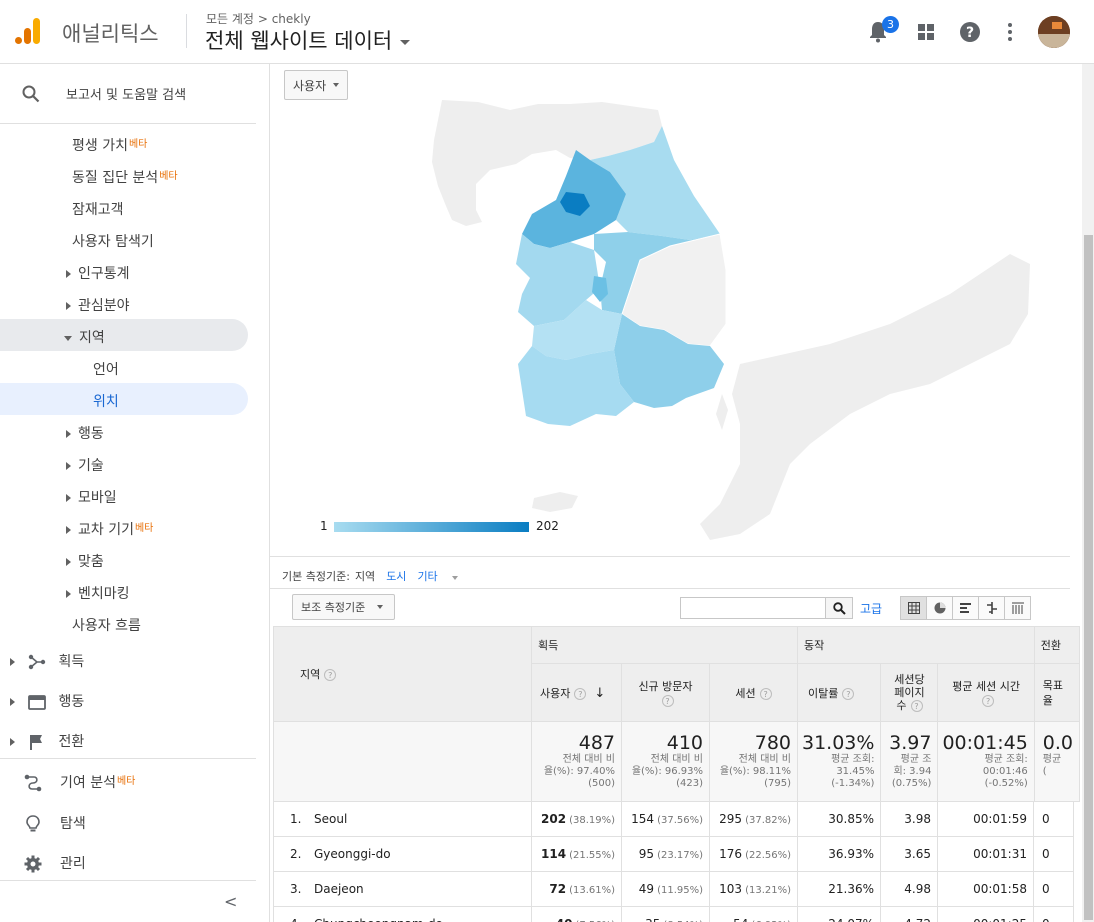  Describe the element at coordinates (986, 692) in the screenshot. I see `column-header-avg-session-duration: 평균 세션 시간?` at that location.